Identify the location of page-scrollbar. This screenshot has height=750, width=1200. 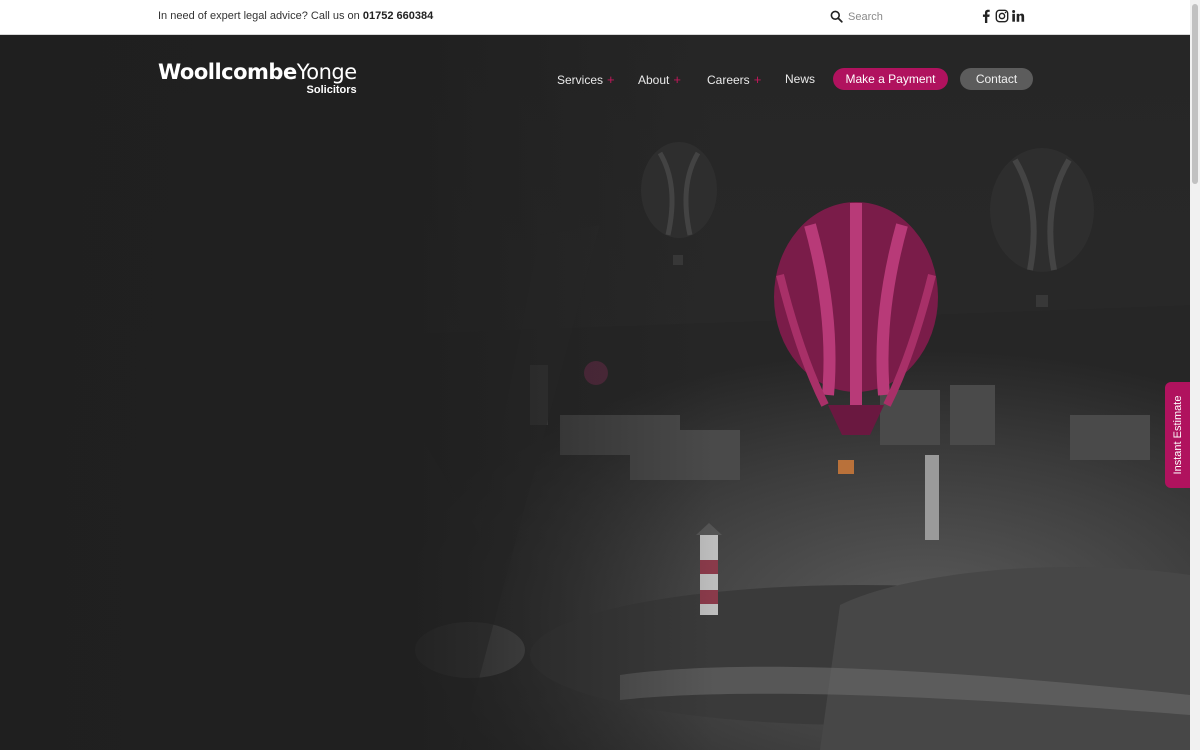
(1195, 375).